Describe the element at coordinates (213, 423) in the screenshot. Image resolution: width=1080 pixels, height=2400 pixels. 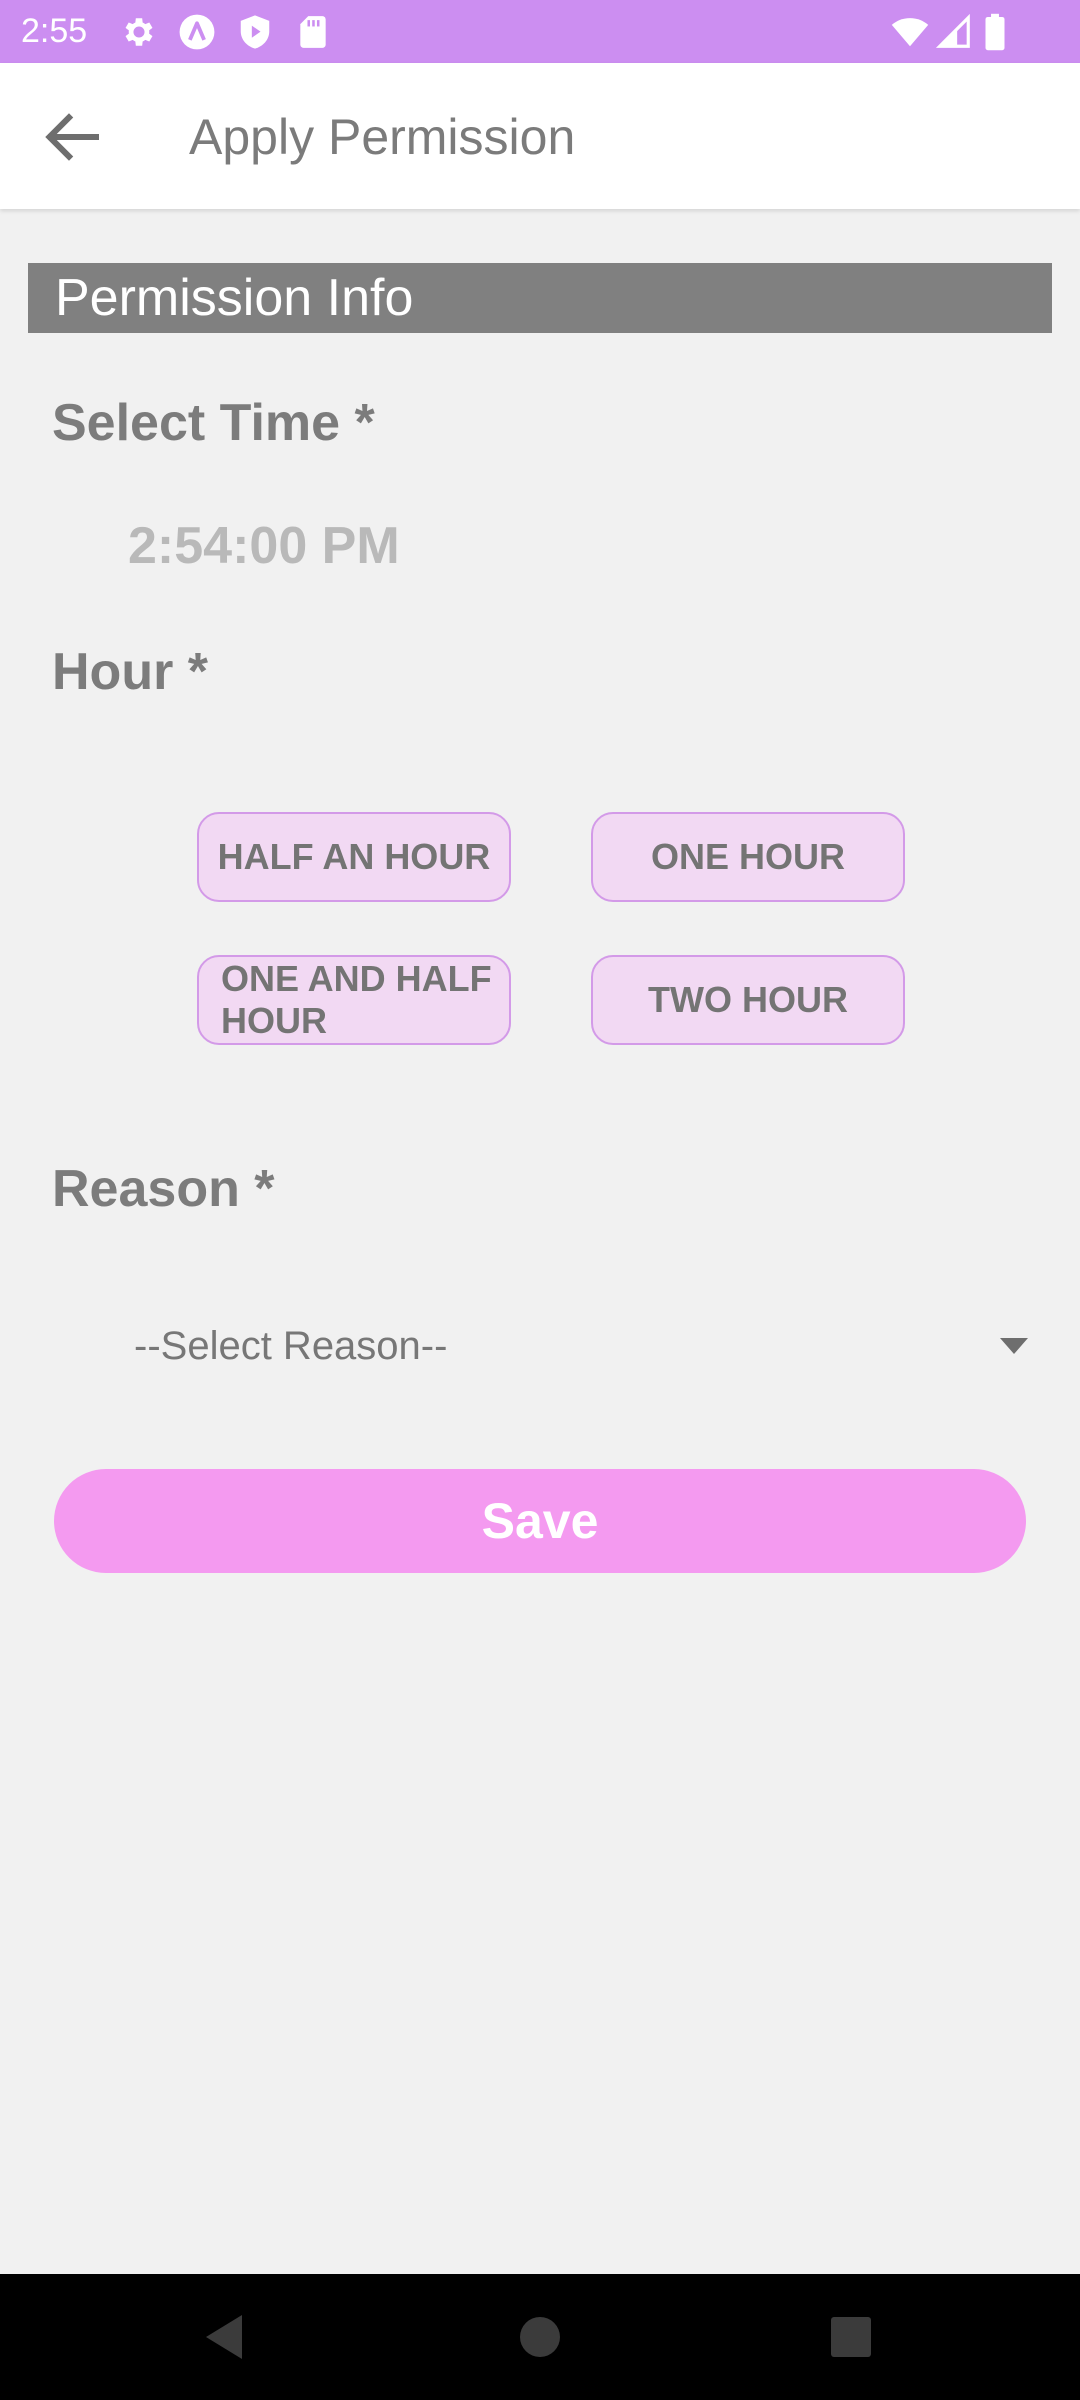
I see `select-time-label: Select Time *` at that location.